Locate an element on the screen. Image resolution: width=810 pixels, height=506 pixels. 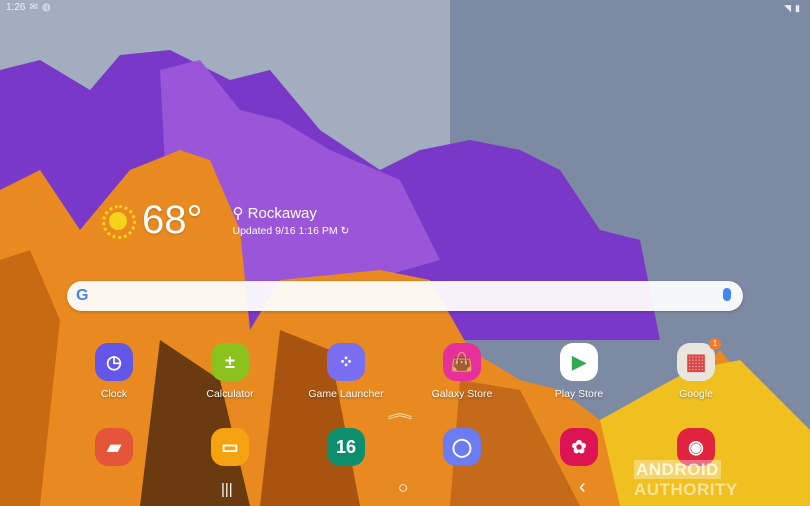
app-calculator: ± Calculator is located at coordinates (230, 371).